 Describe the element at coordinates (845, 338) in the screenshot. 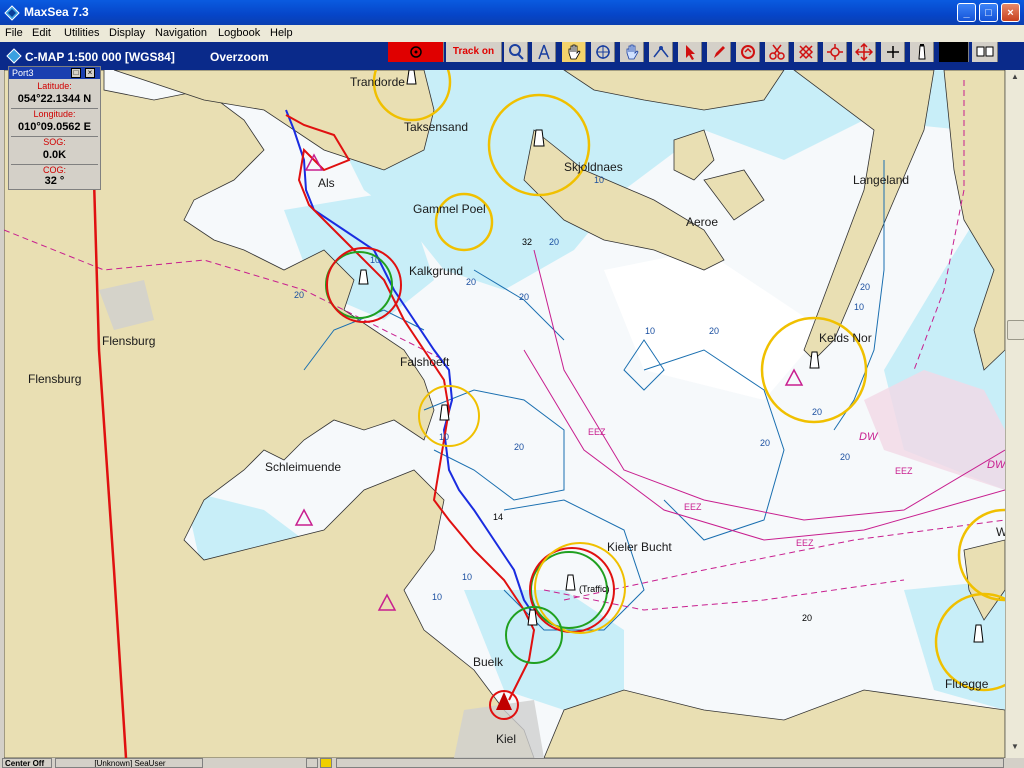

I see `place-kelds-nor: Kelds Nor` at that location.